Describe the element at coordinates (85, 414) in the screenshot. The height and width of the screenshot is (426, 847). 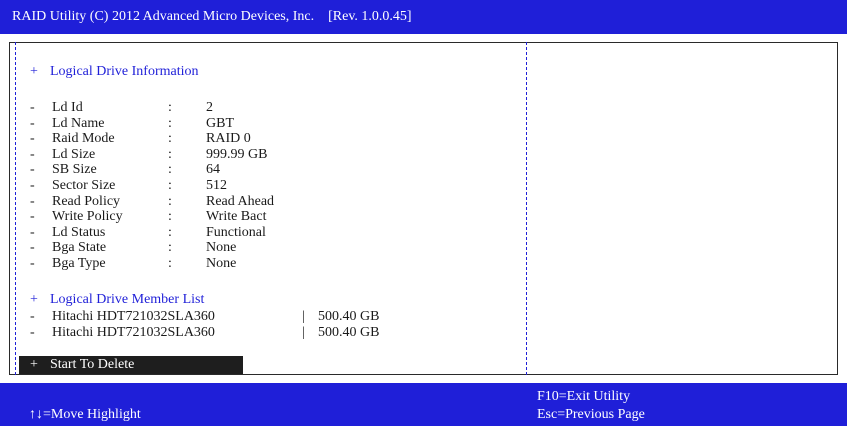
I see `move-highlight-hint: ↑↓=Move Highlight` at that location.